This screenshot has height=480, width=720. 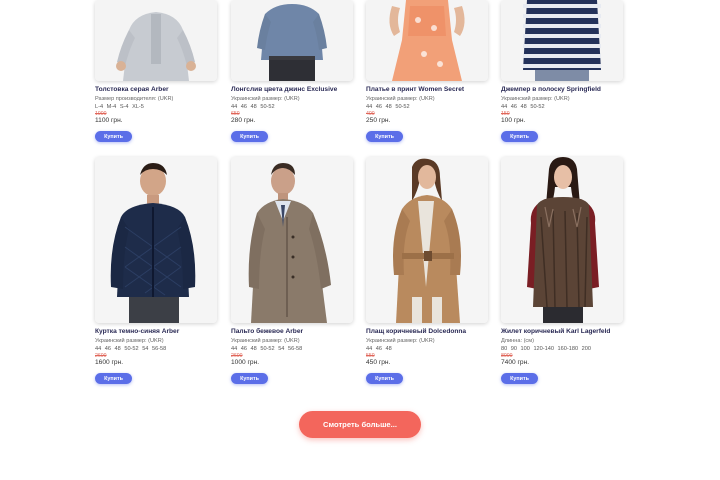 What do you see at coordinates (109, 120) in the screenshot?
I see `price: 1100 грн.` at bounding box center [109, 120].